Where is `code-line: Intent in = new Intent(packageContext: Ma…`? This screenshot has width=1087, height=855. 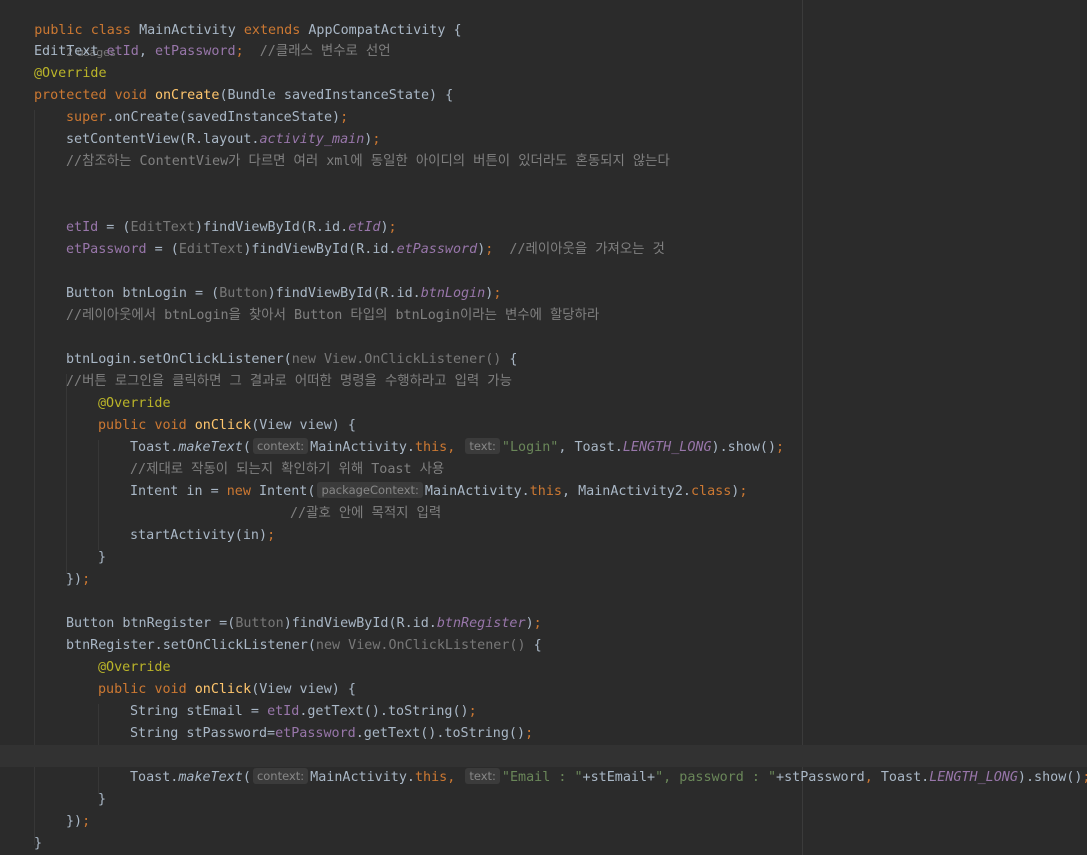 code-line: Intent in = new Intent(packageContext: Ma… is located at coordinates (438, 492).